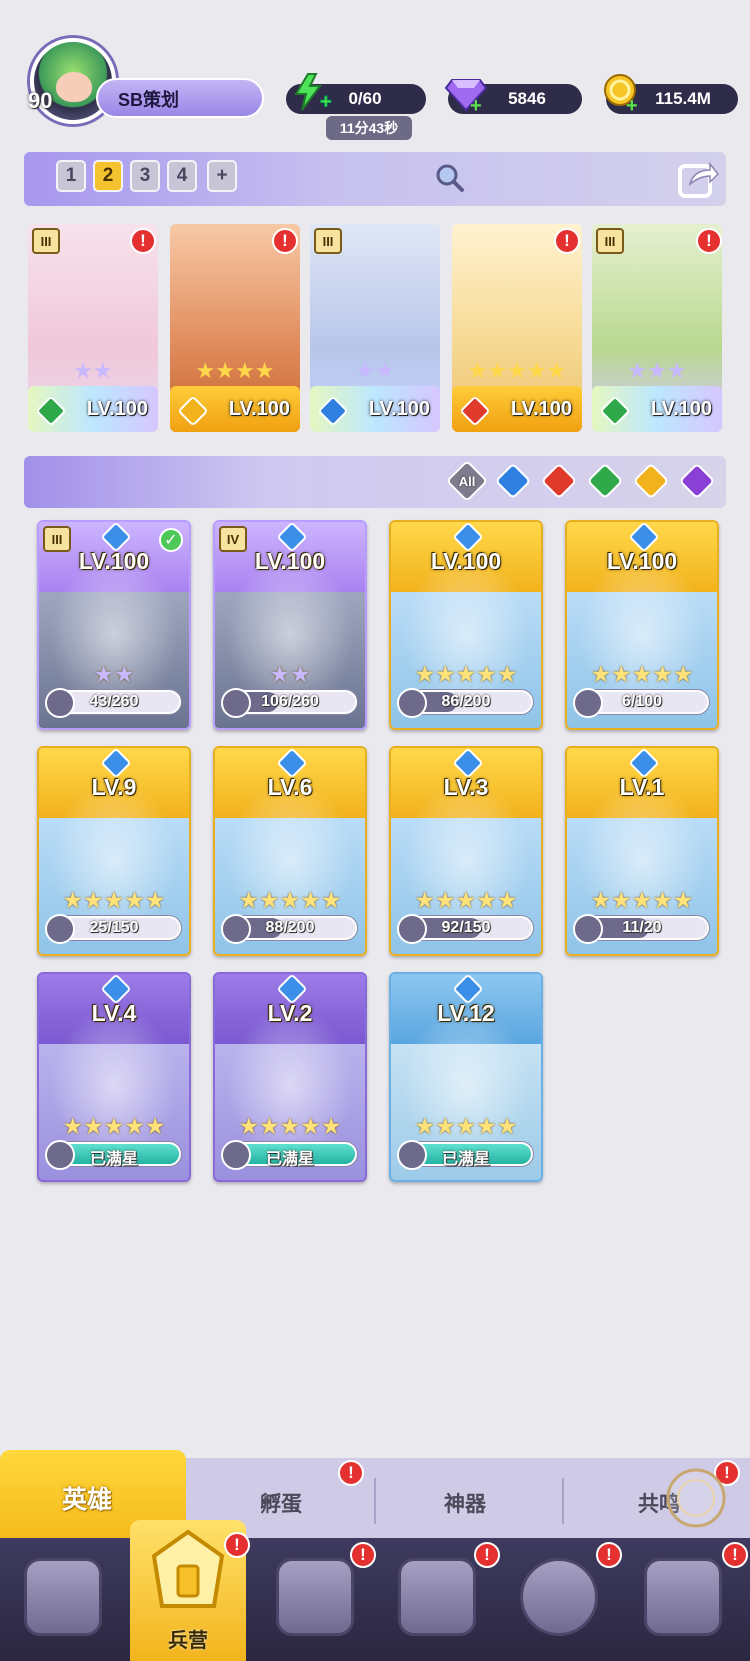 This screenshot has width=750, height=1661. I want to click on team-tab-2: 2, so click(108, 176).